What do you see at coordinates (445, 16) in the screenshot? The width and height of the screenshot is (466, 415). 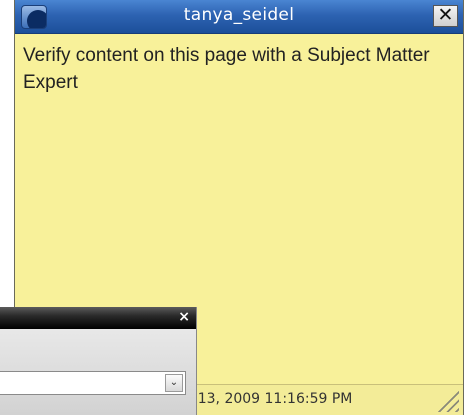 I see `close-icon: ✕` at bounding box center [445, 16].